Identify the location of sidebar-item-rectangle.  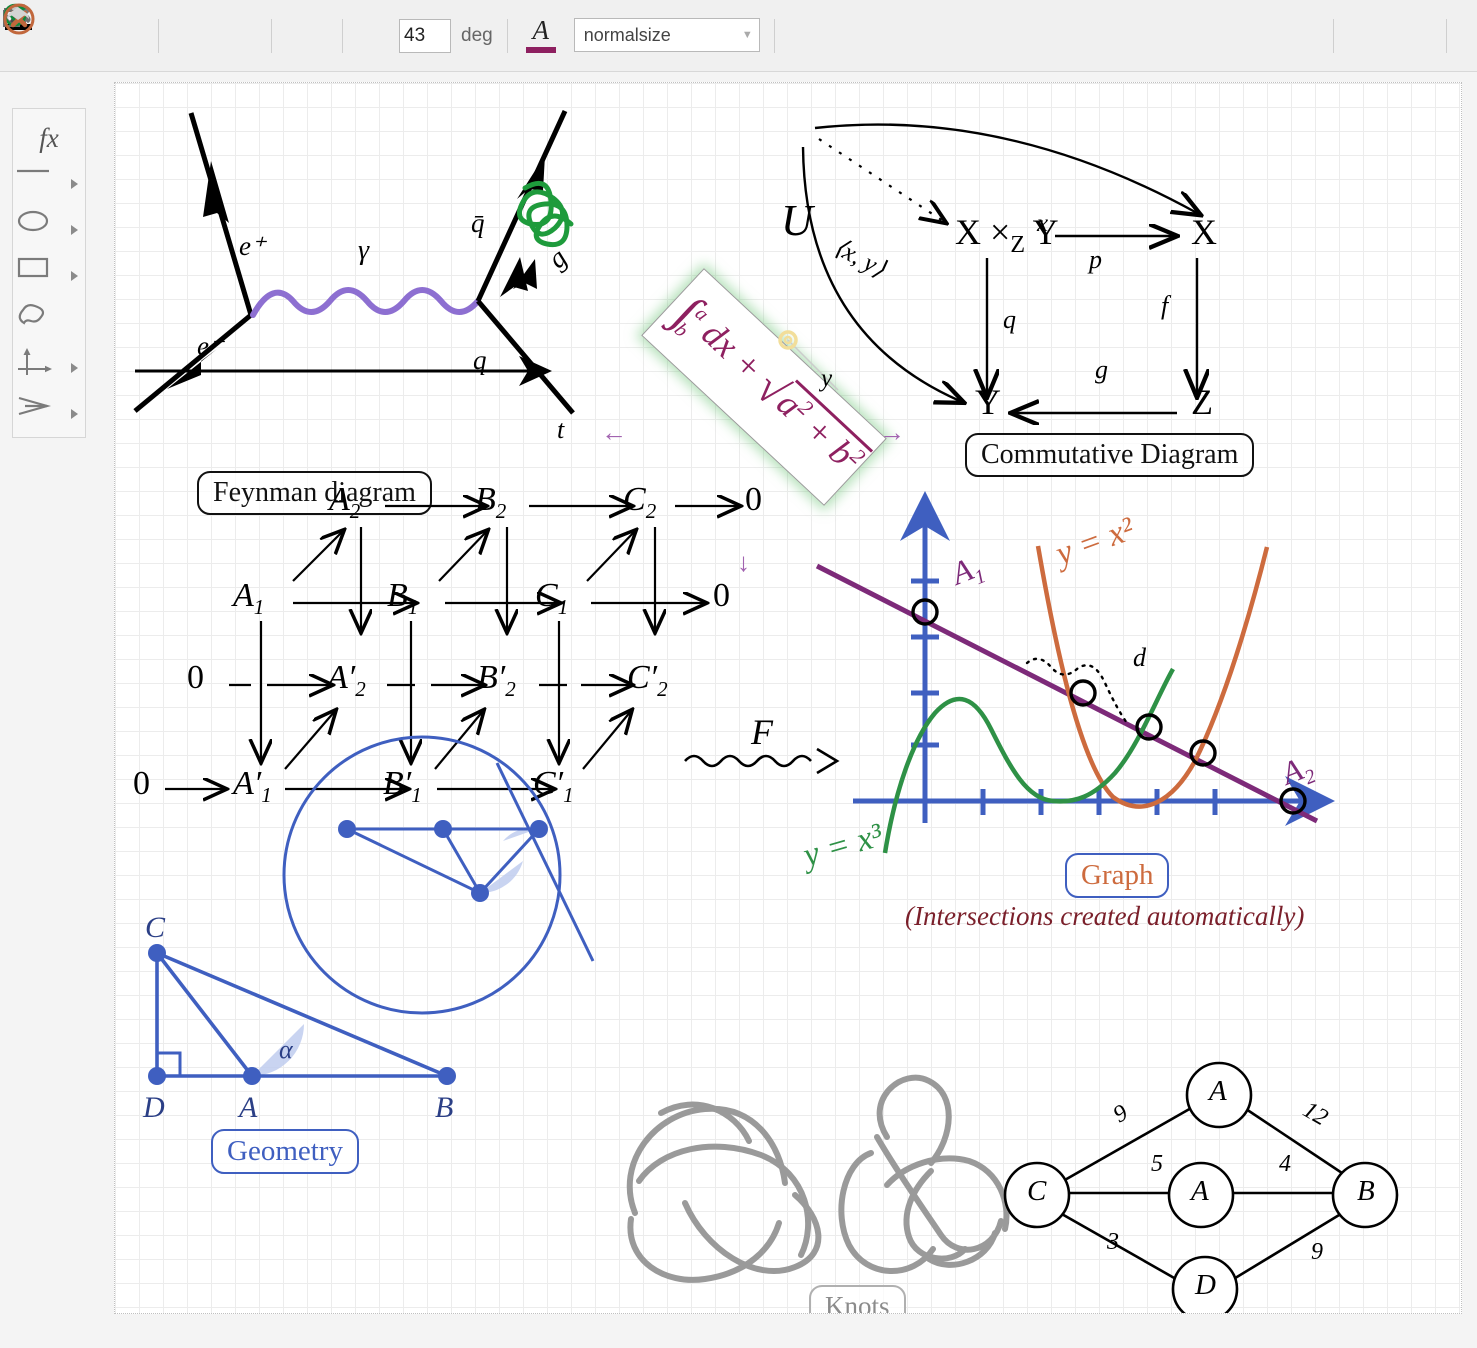
(49, 276).